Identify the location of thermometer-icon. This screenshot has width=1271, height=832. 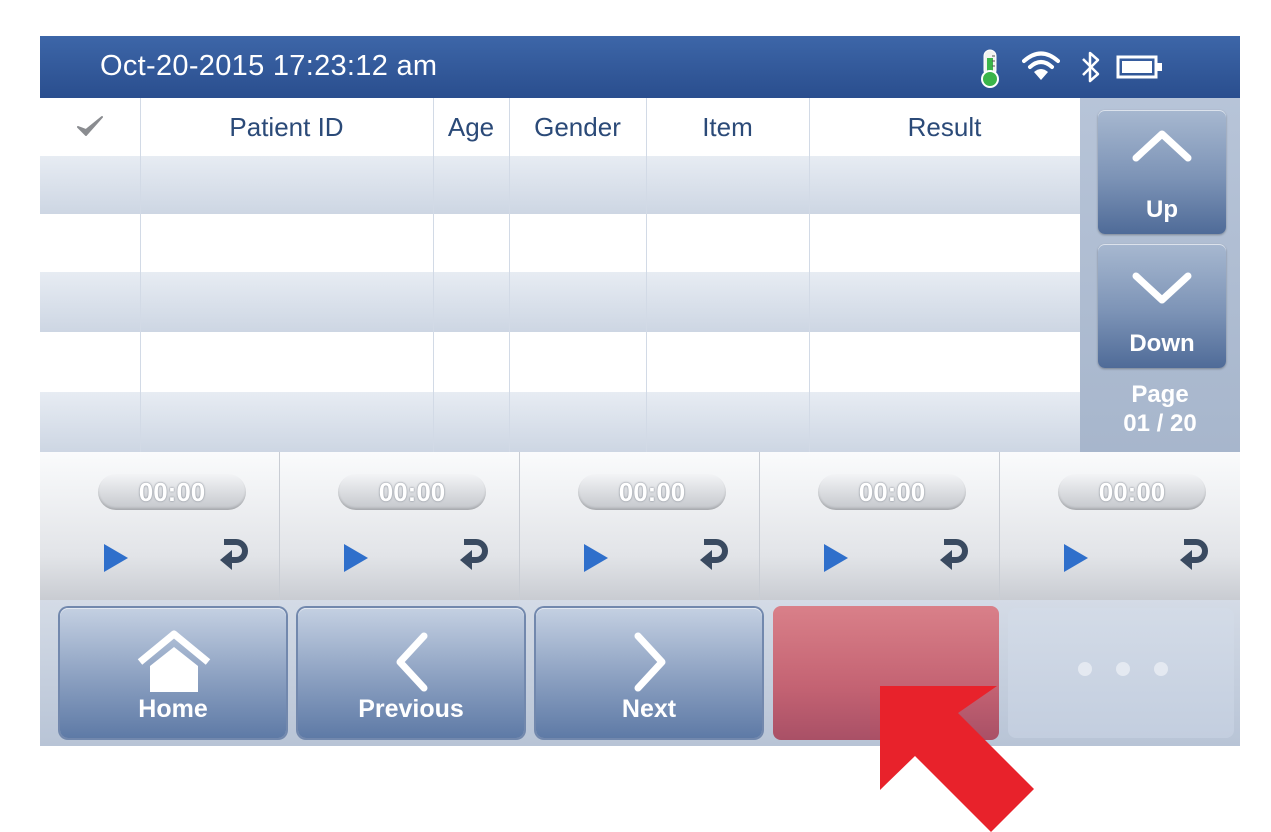
(990, 70).